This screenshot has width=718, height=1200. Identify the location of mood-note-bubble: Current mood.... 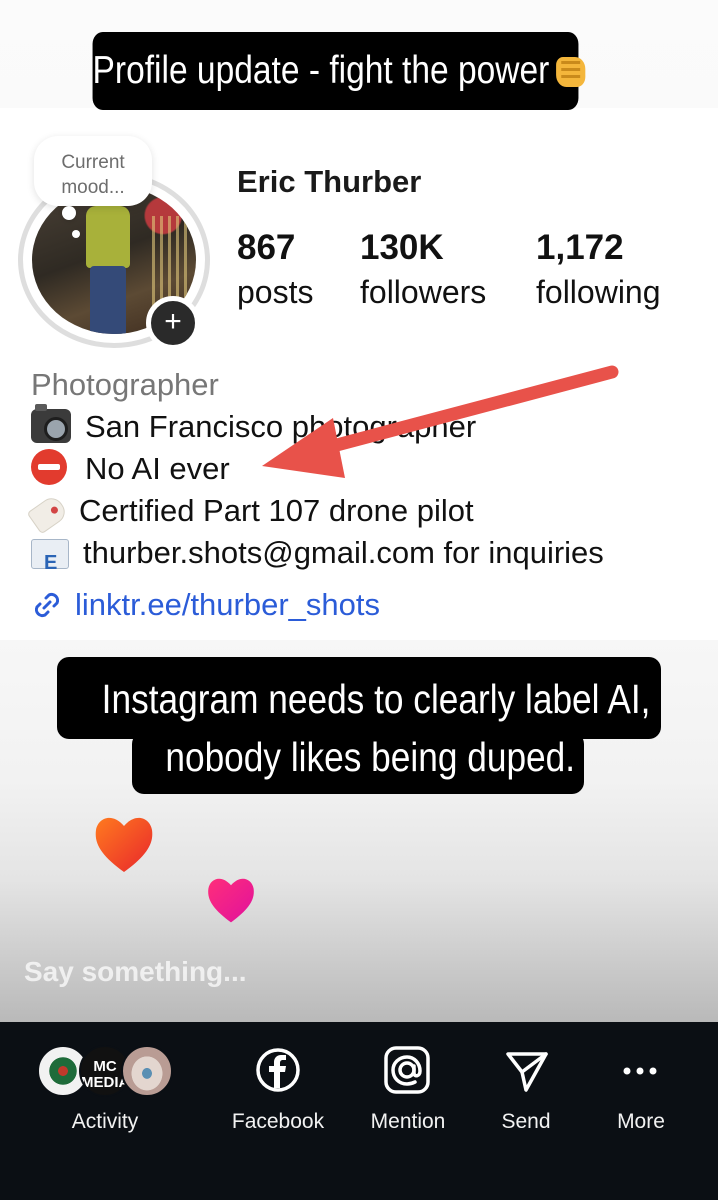
(93, 171).